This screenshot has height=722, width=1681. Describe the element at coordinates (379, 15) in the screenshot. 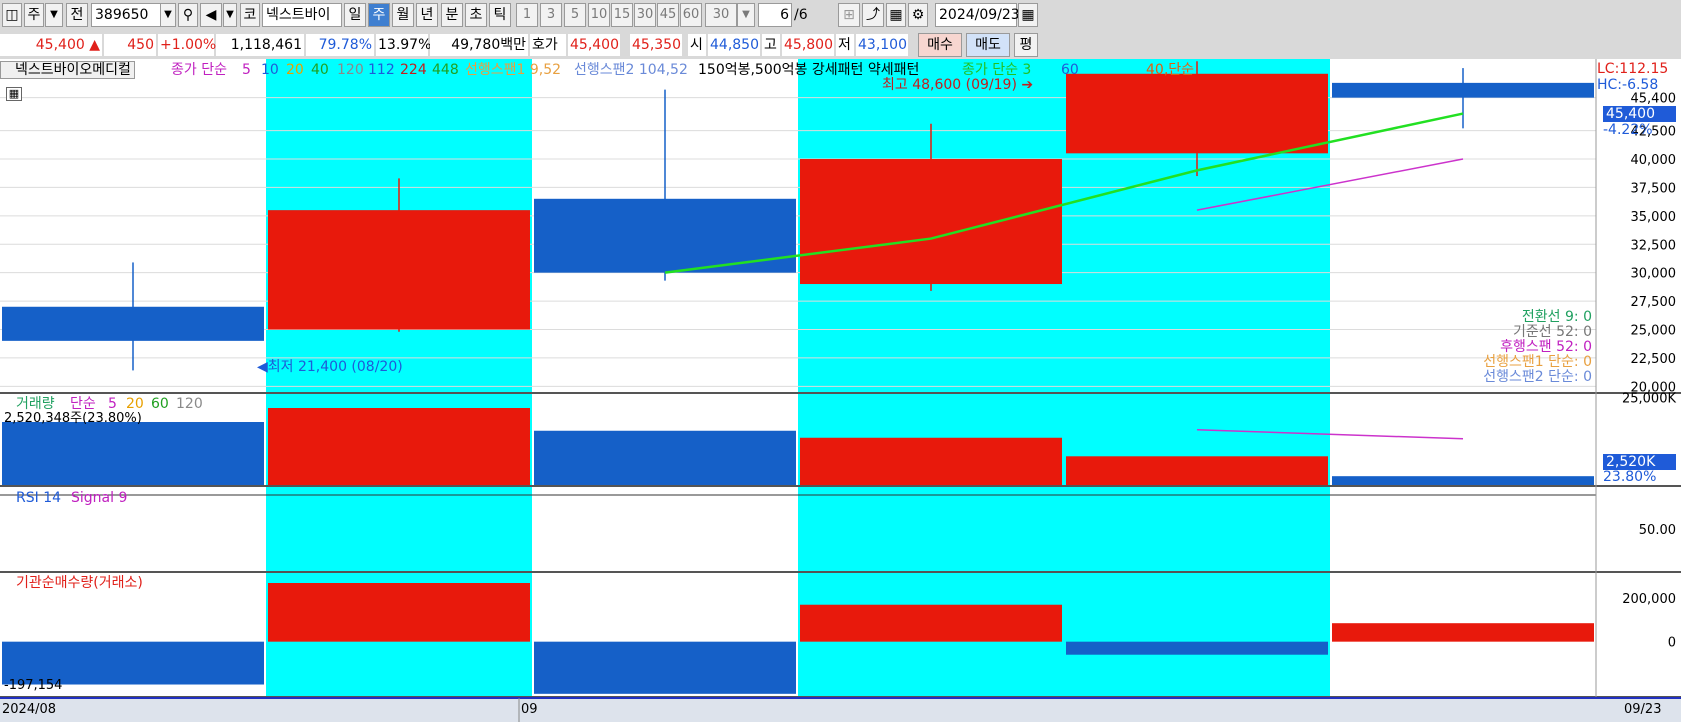

I see `period-week: 주` at that location.